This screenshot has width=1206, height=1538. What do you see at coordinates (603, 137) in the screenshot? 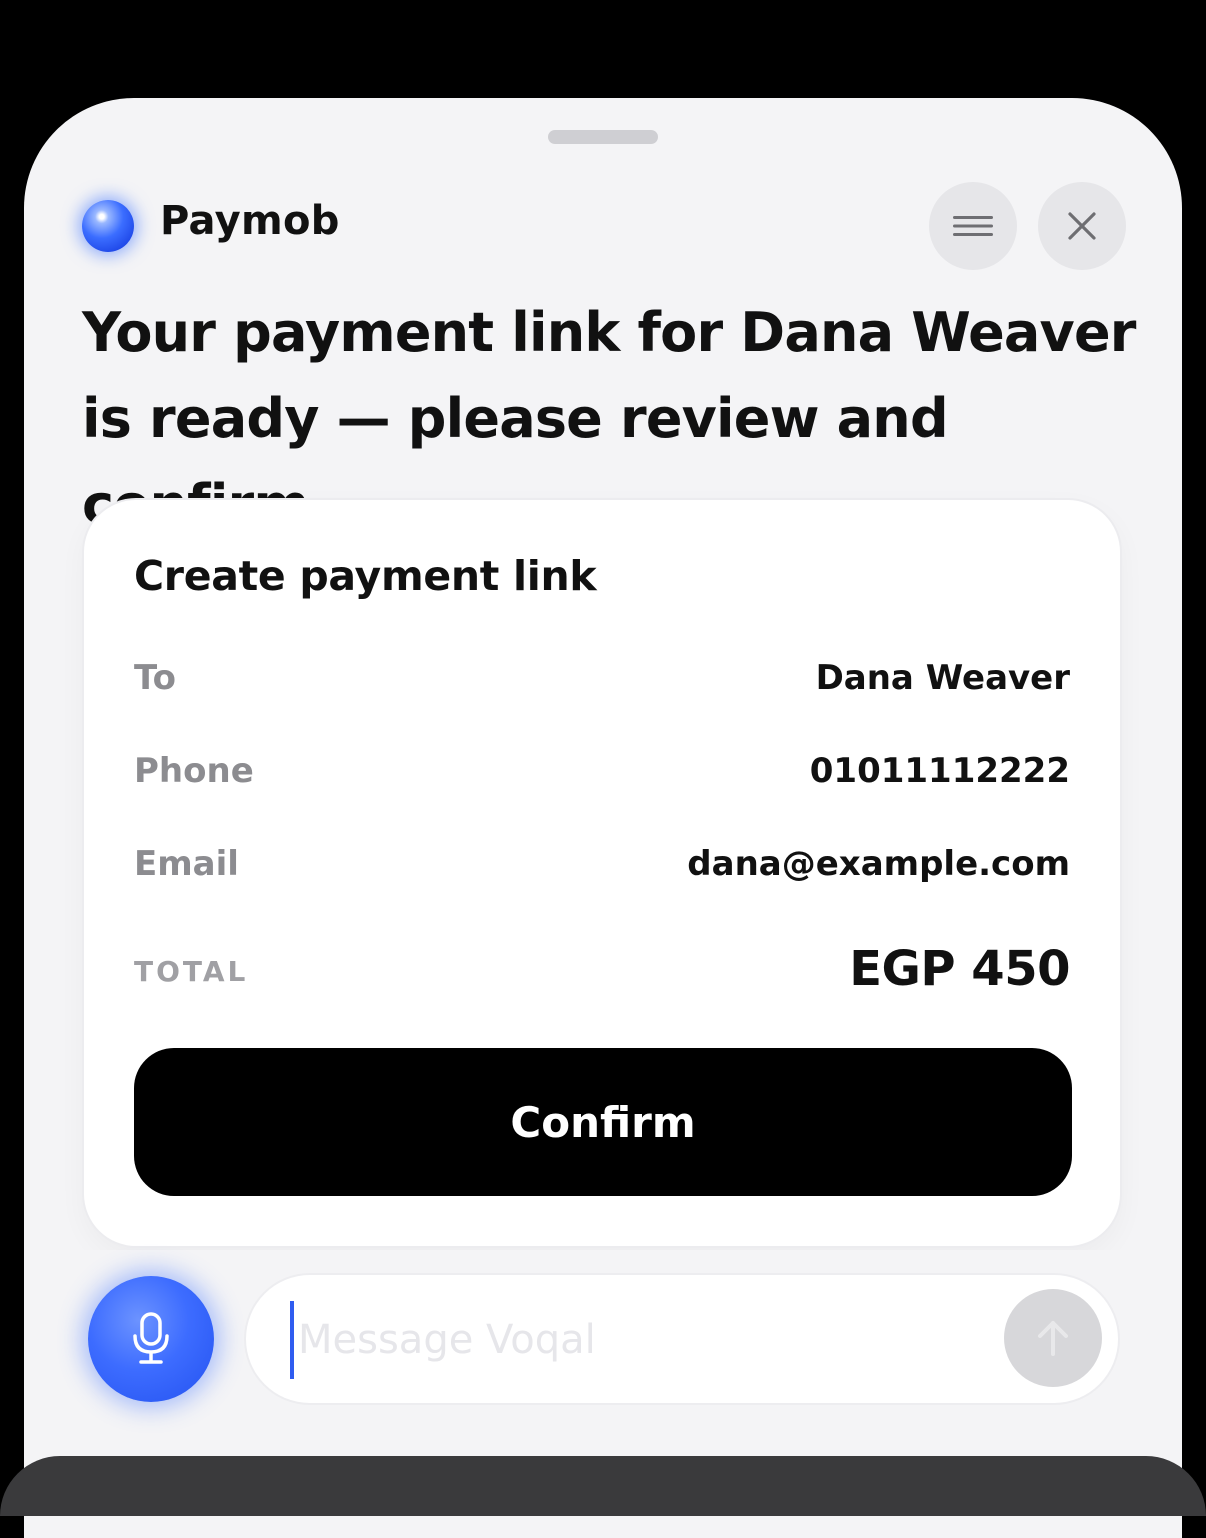
I see `sheet-grabber` at bounding box center [603, 137].